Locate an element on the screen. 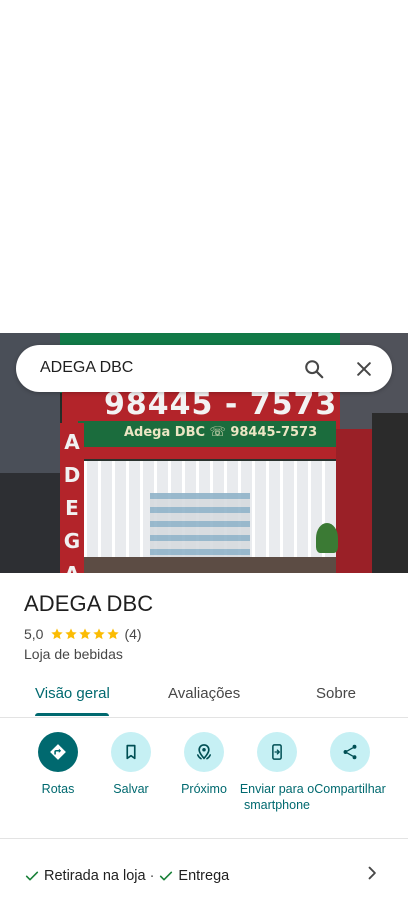 The height and width of the screenshot is (906, 408). search-bar: ADEGA DBC is located at coordinates (204, 368).